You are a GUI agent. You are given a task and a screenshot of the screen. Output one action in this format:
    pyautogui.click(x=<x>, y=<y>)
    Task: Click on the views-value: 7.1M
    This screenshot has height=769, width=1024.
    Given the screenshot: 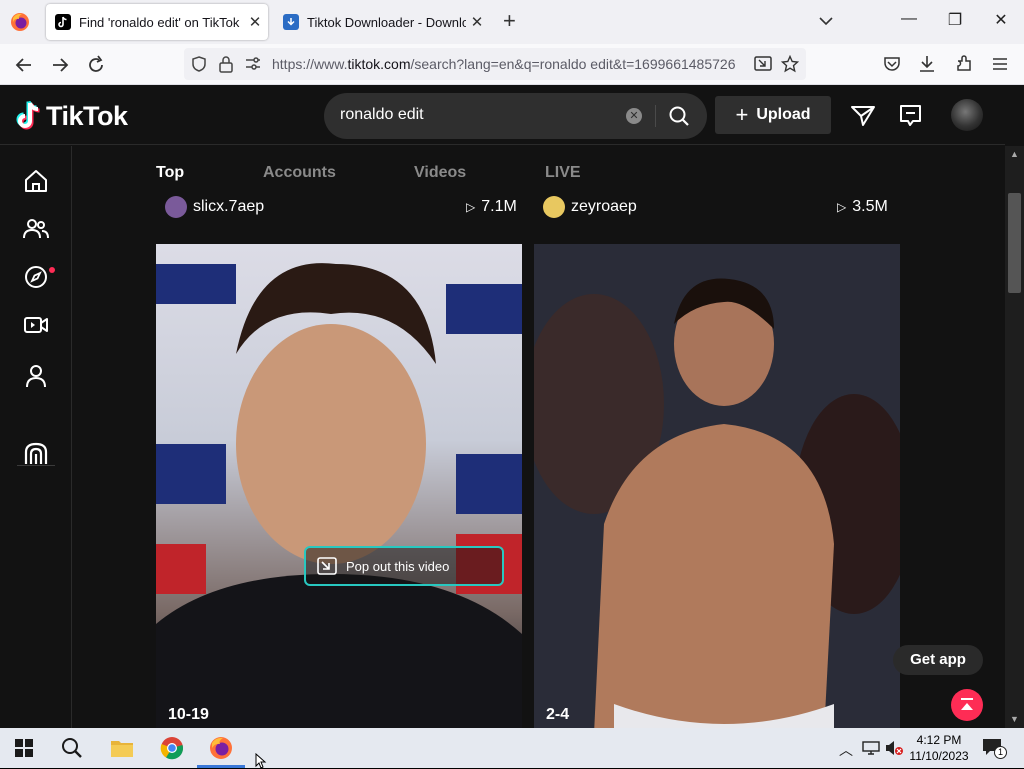 What is the action you would take?
    pyautogui.click(x=499, y=206)
    